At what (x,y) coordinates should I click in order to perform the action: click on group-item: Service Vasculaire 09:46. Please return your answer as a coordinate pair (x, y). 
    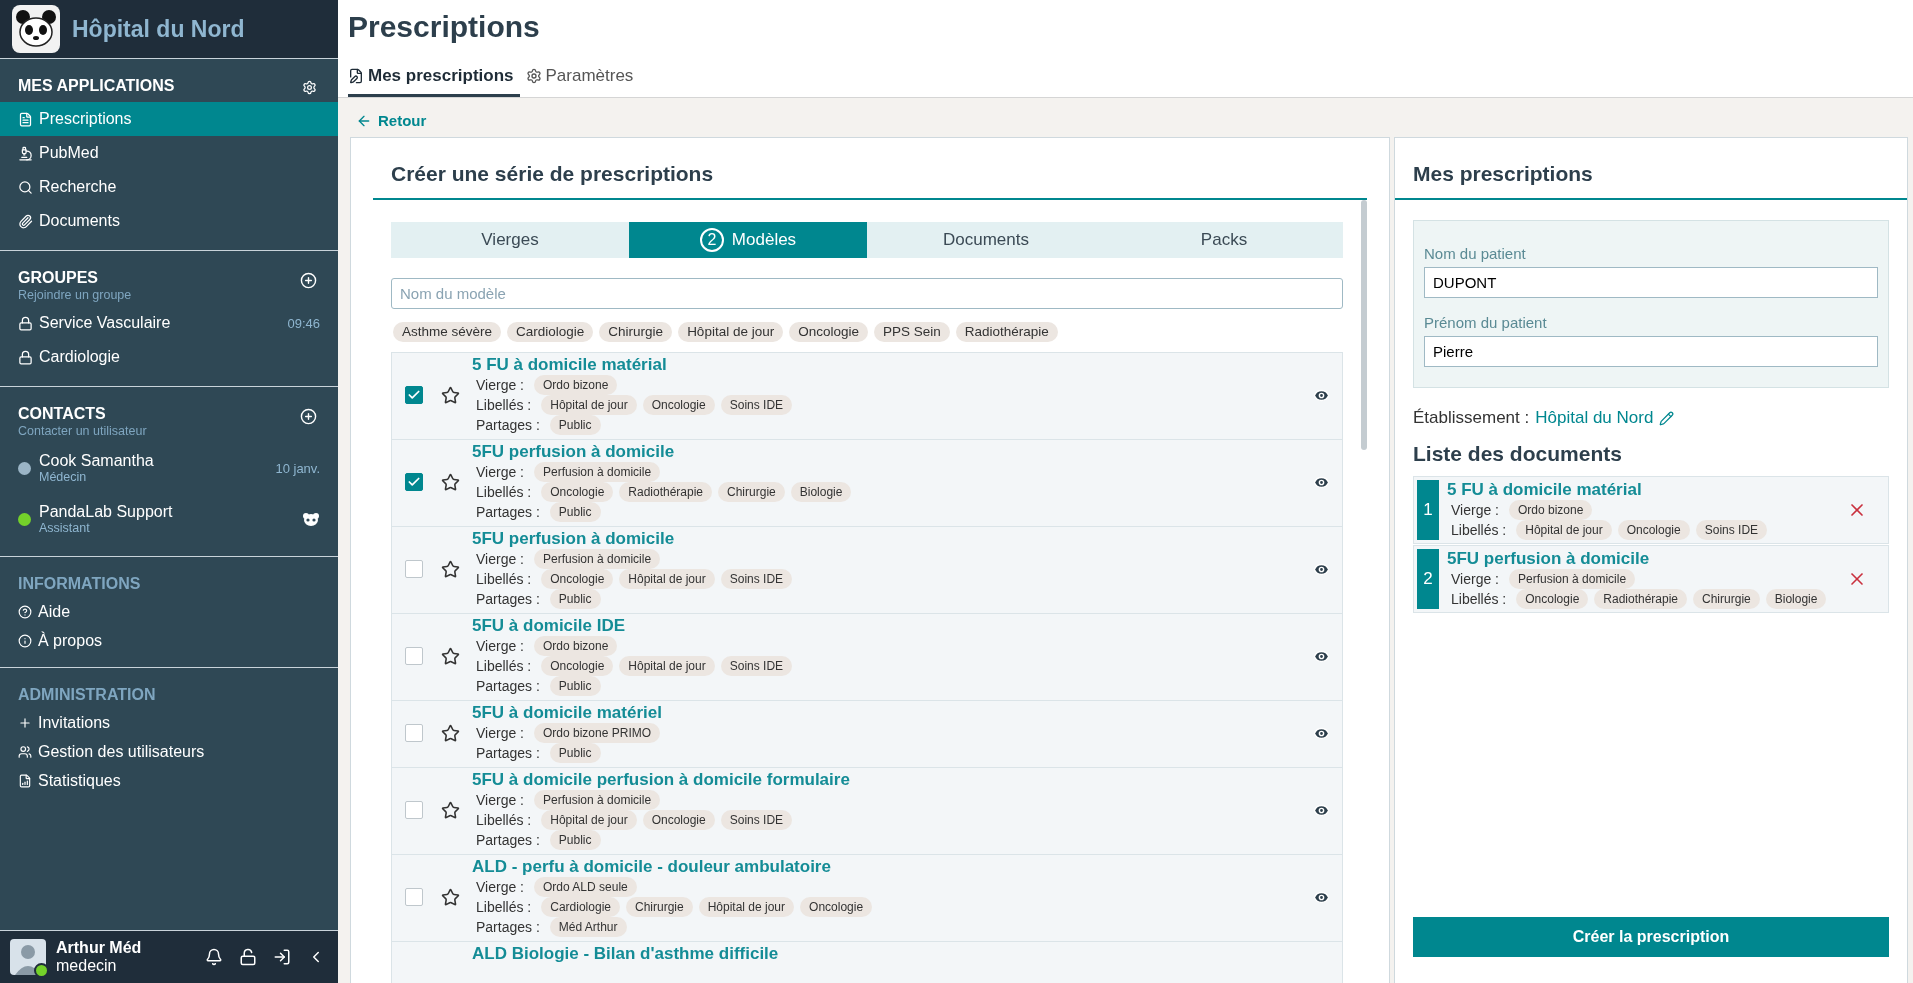
    Looking at the image, I should click on (169, 323).